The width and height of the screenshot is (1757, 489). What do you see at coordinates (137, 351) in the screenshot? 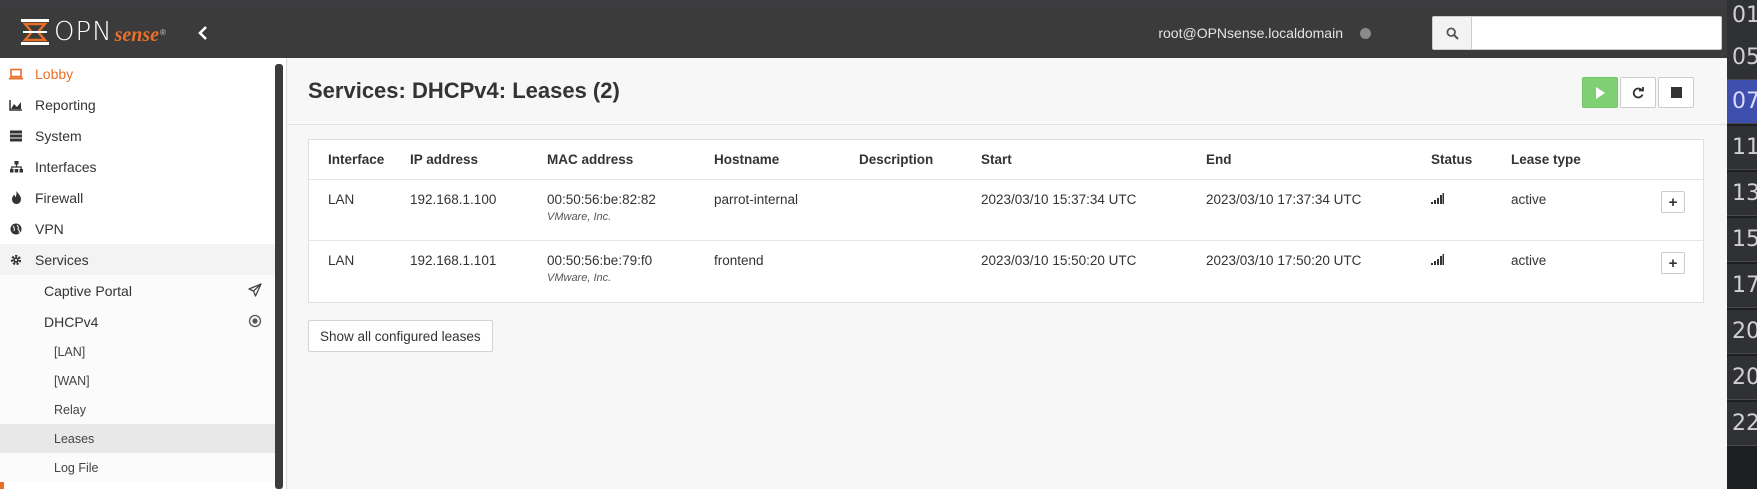
I see `sidebar-item-dhcp-lan: [LAN]` at bounding box center [137, 351].